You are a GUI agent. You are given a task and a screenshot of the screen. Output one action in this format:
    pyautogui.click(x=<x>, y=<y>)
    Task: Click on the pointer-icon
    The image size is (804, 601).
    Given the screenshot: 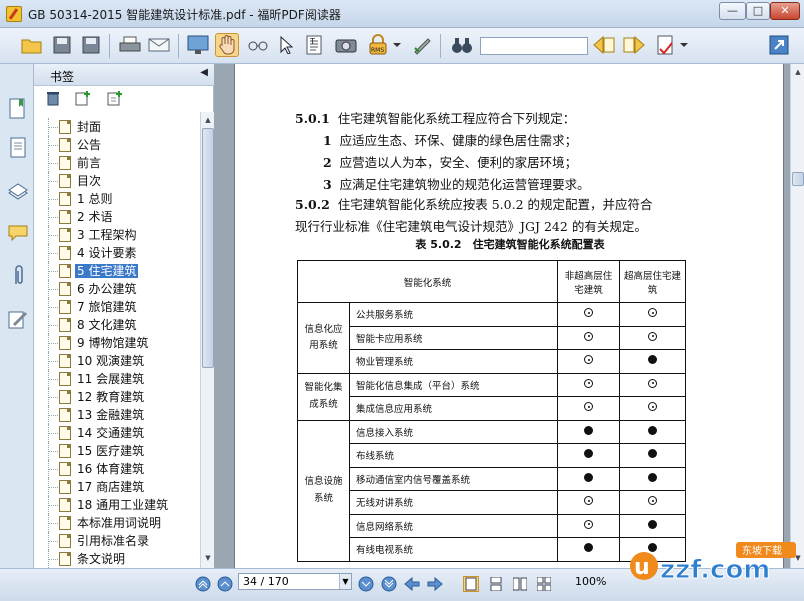 What is the action you would take?
    pyautogui.click(x=286, y=45)
    